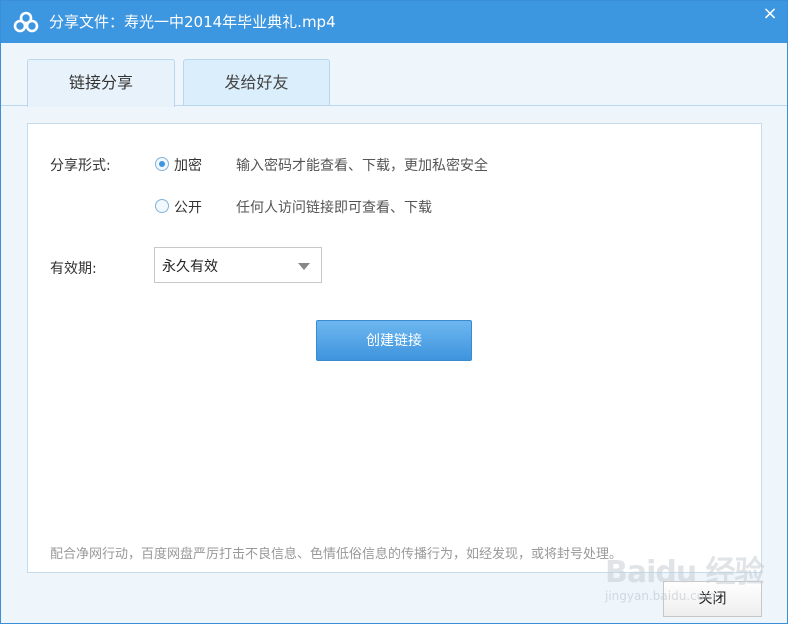 This screenshot has height=624, width=788. Describe the element at coordinates (190, 267) in the screenshot. I see `validity-value: 永久有效` at that location.